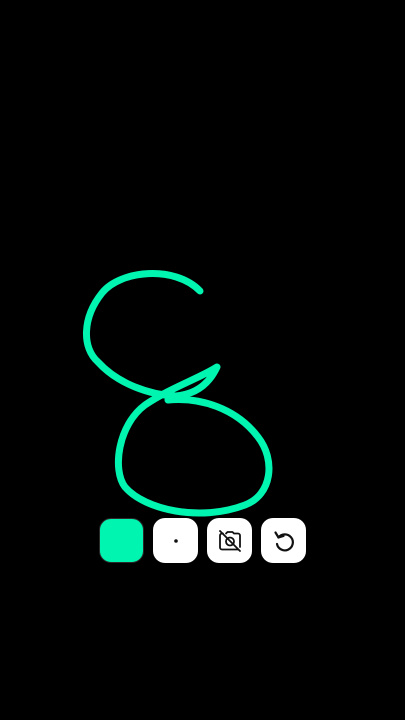 This screenshot has height=720, width=405. Describe the element at coordinates (203, 541) in the screenshot. I see `drawing-toolbar` at that location.